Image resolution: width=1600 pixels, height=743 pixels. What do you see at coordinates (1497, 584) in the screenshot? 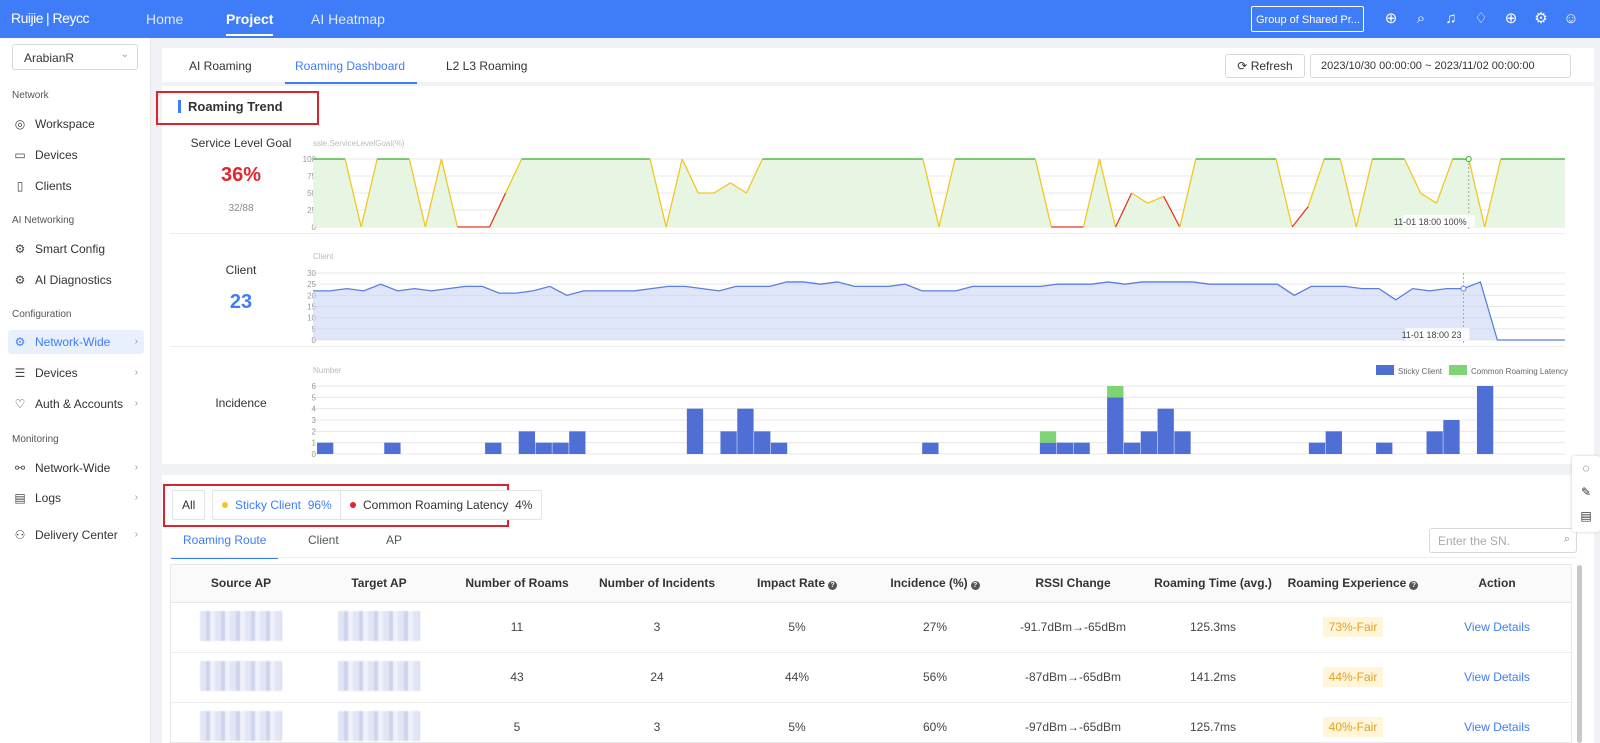
I see `col-action: Action` at bounding box center [1497, 584].